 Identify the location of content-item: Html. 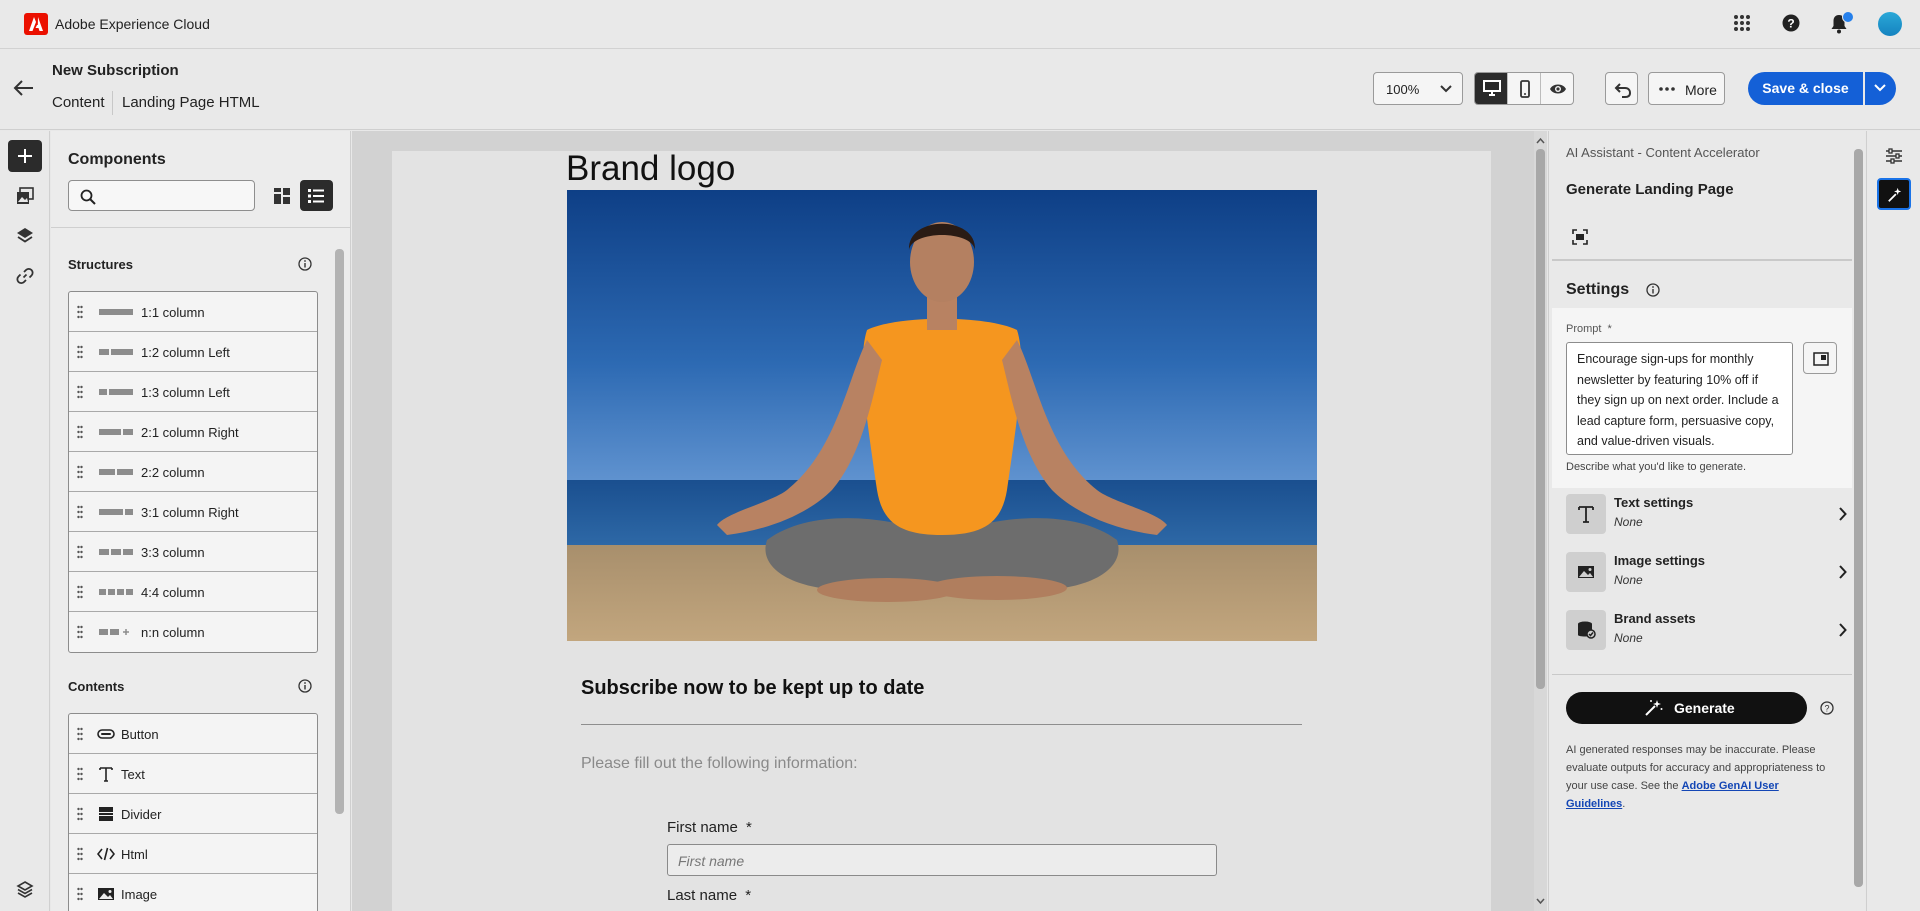
(193, 854).